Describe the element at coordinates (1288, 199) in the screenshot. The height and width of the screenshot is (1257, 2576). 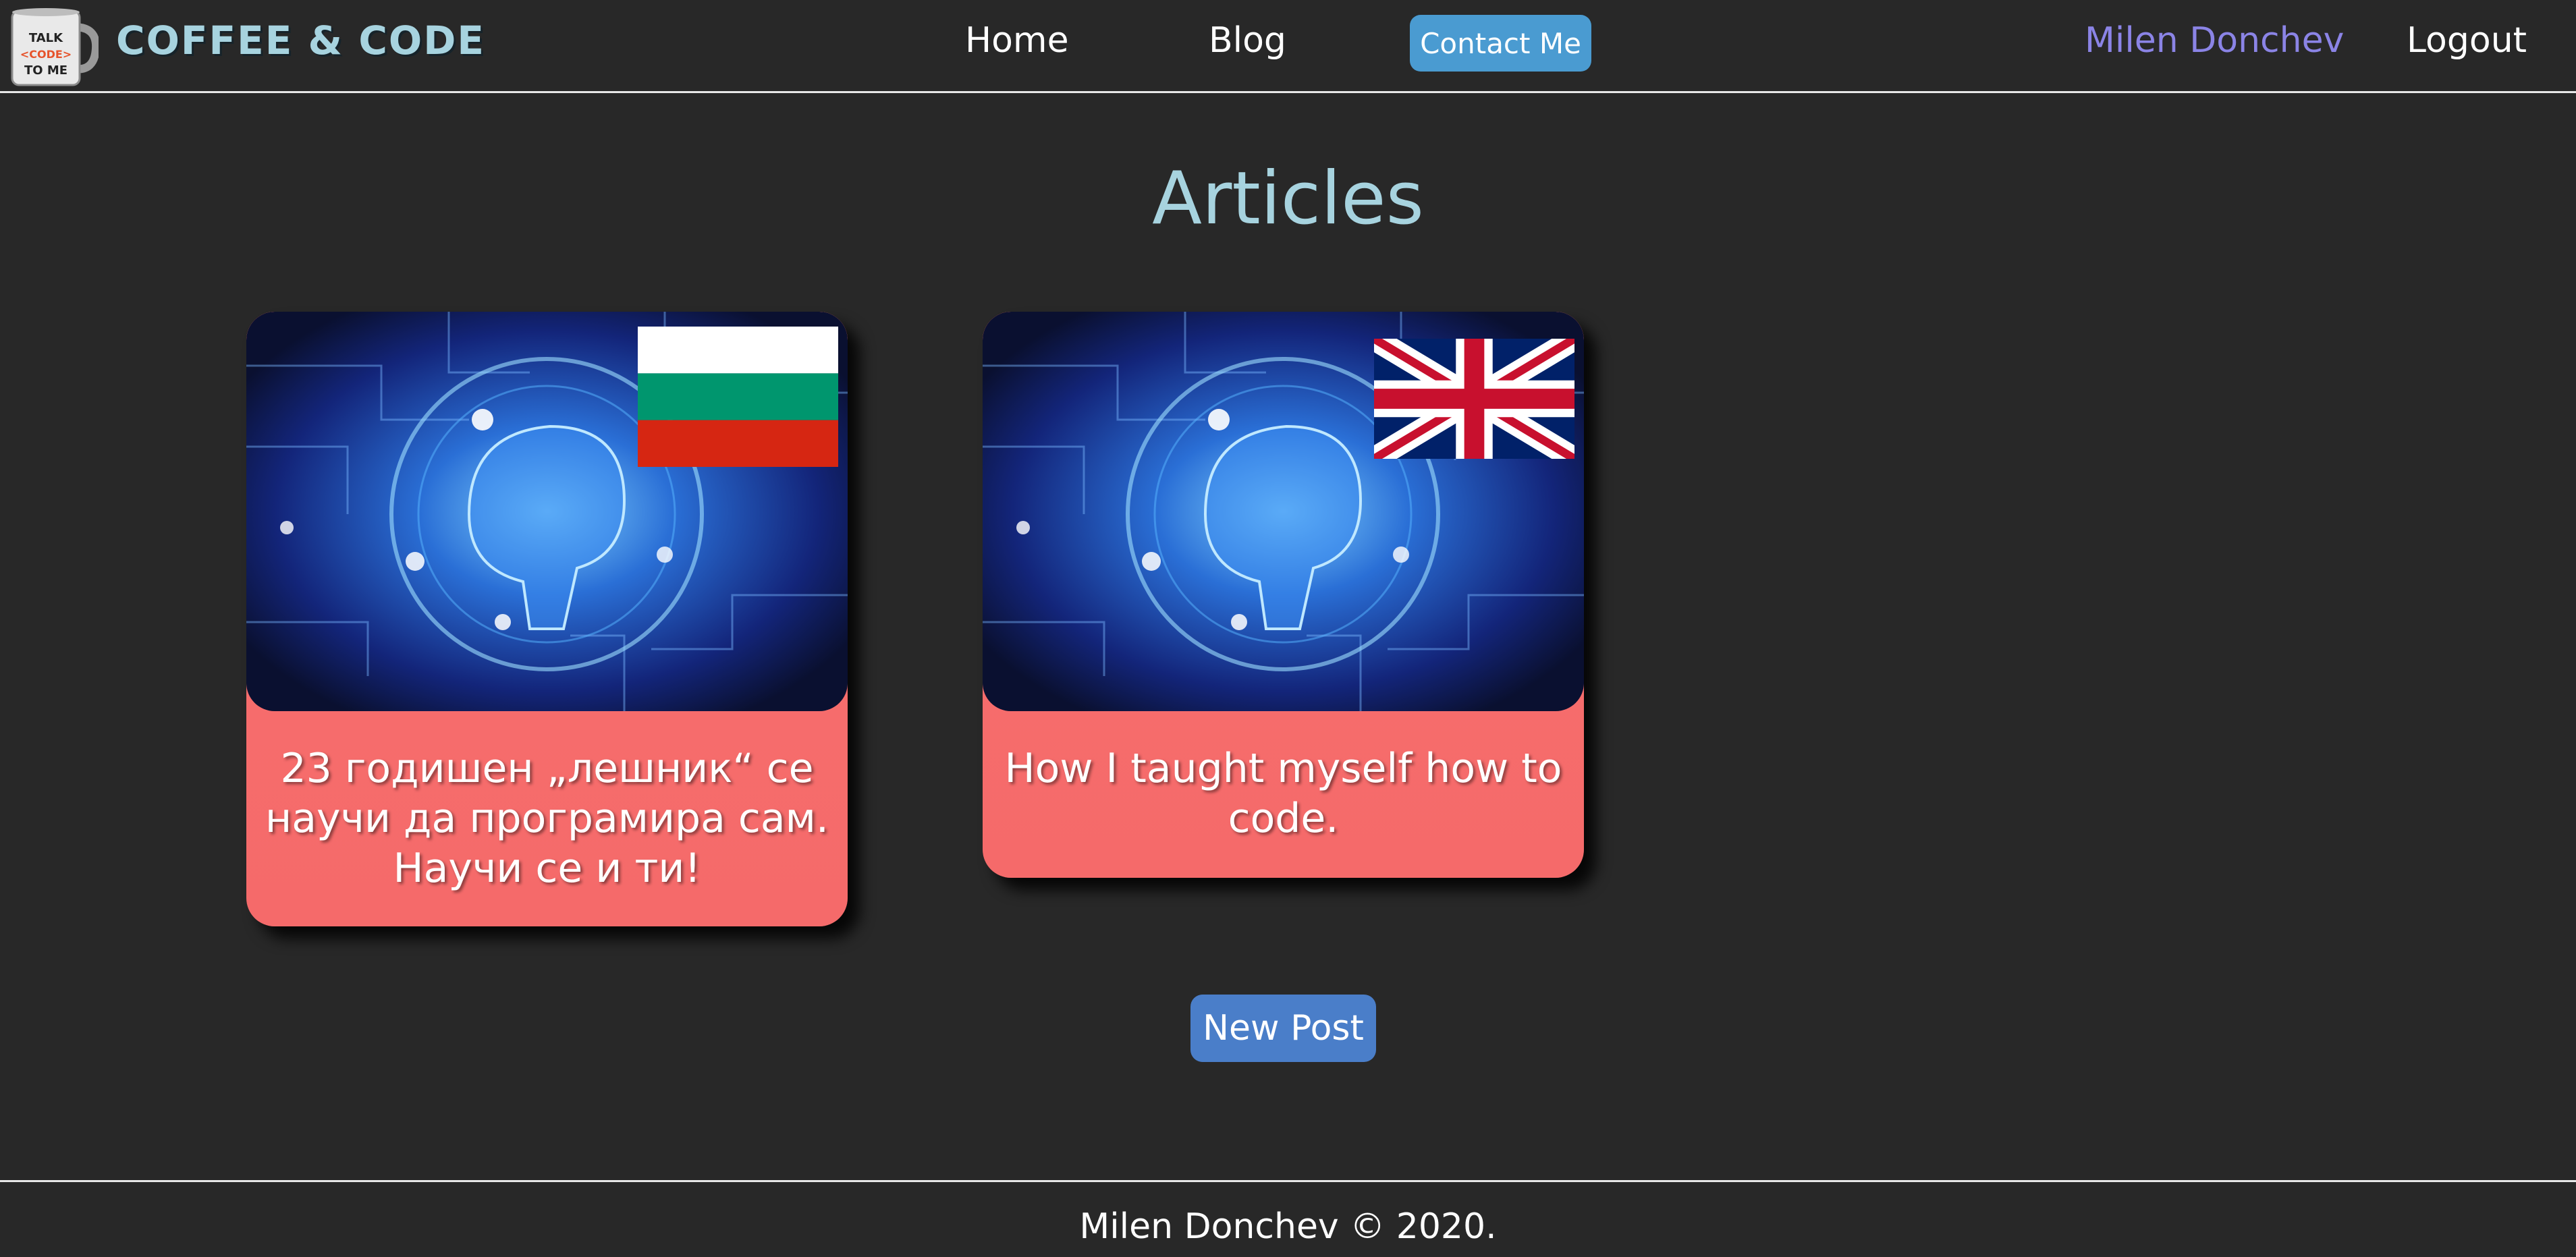
I see `page-title: Articles` at that location.